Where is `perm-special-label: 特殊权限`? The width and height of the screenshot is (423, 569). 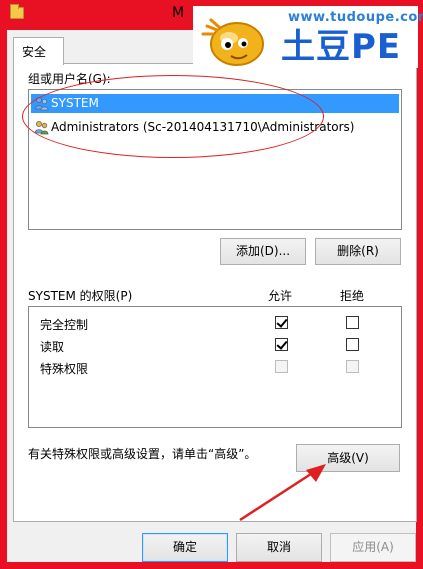 perm-special-label: 特殊权限 is located at coordinates (64, 369).